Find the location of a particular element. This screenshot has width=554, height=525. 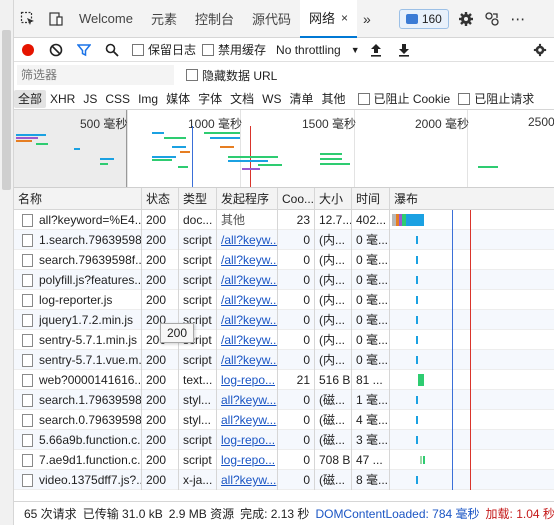

tab-3: 源代码 is located at coordinates (271, 19).